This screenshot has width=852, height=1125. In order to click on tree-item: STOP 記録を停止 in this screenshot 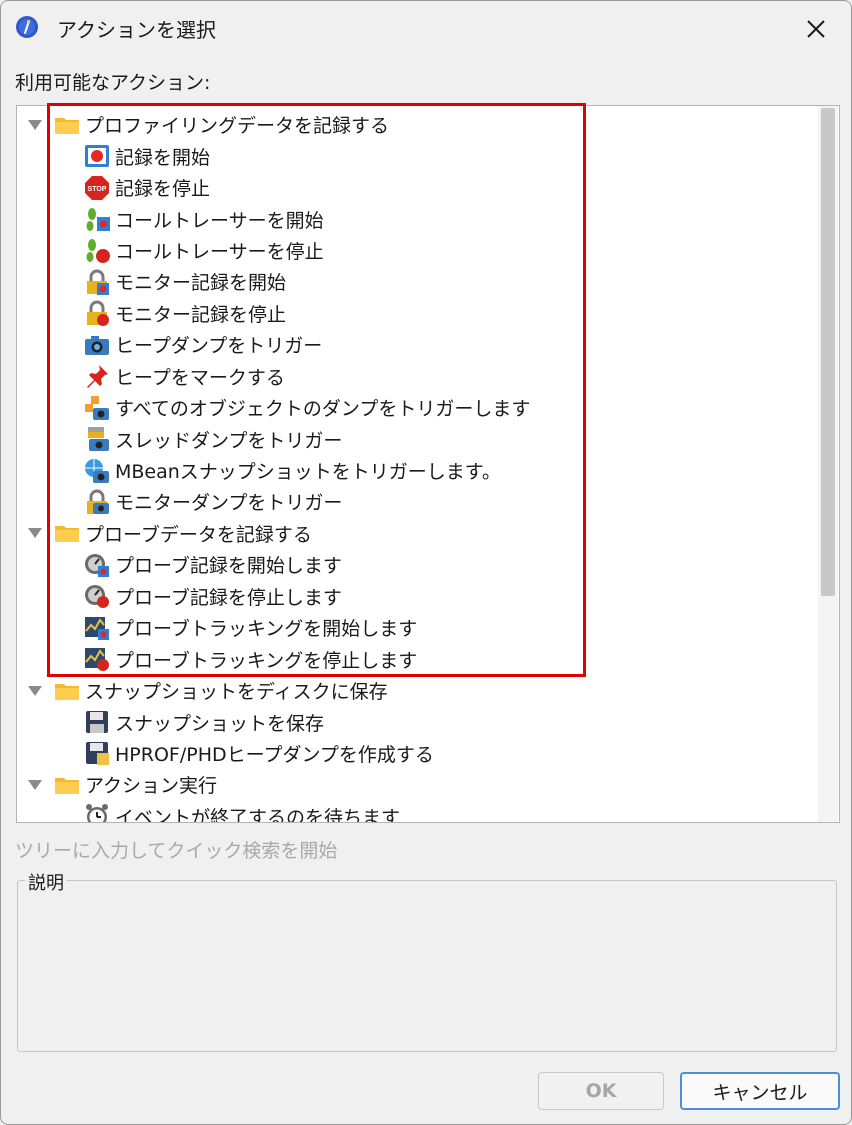, I will do `click(417, 187)`.